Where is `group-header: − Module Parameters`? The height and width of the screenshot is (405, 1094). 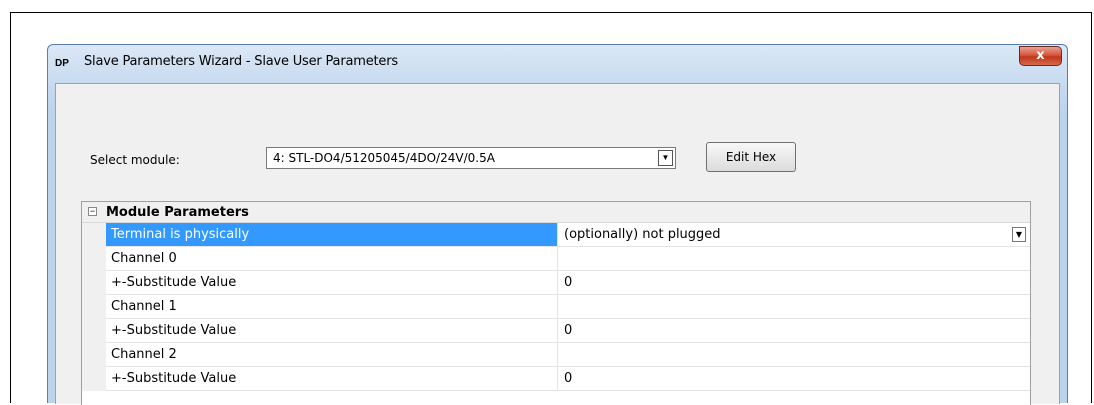 group-header: − Module Parameters is located at coordinates (556, 212).